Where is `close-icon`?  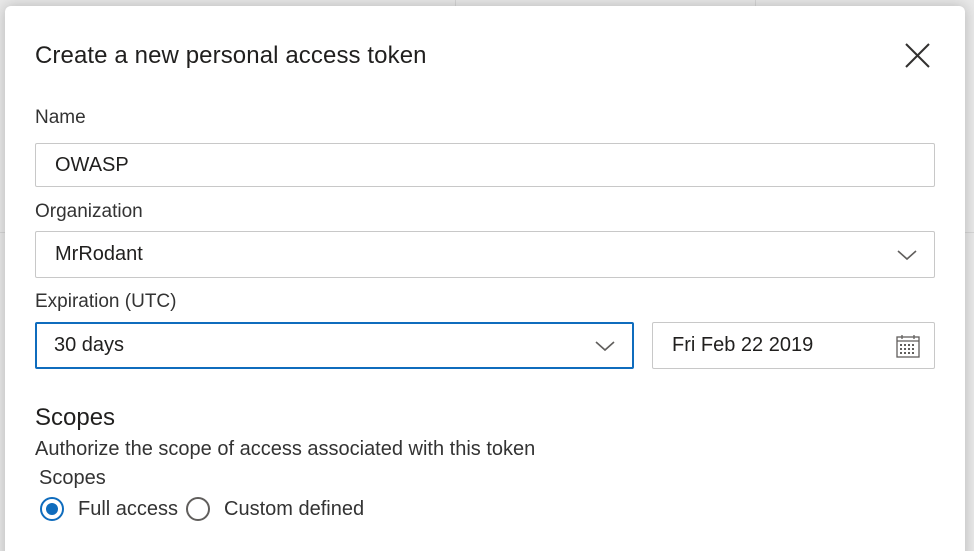 close-icon is located at coordinates (917, 55).